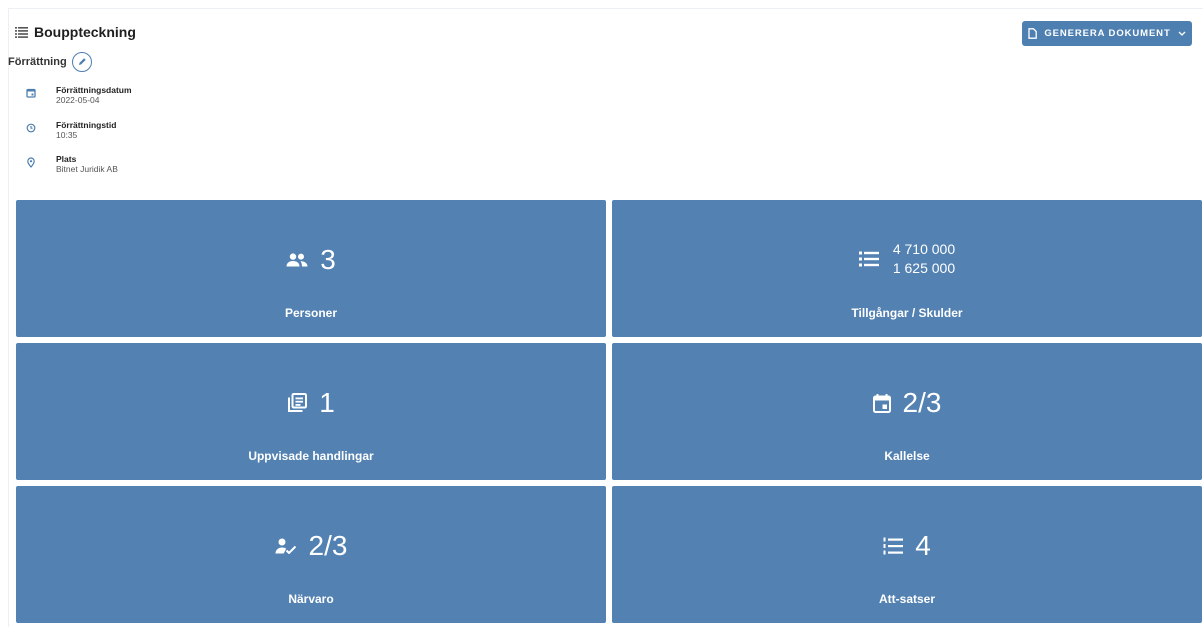  Describe the element at coordinates (67, 135) in the screenshot. I see `info-value: 10:35` at that location.